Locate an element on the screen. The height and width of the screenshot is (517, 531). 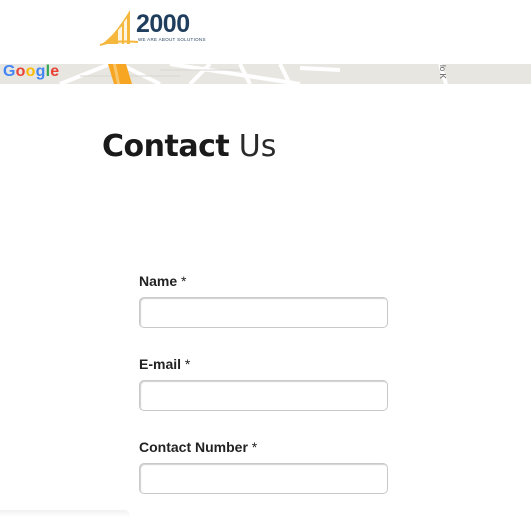
map-road-label: lo K is located at coordinates (442, 72).